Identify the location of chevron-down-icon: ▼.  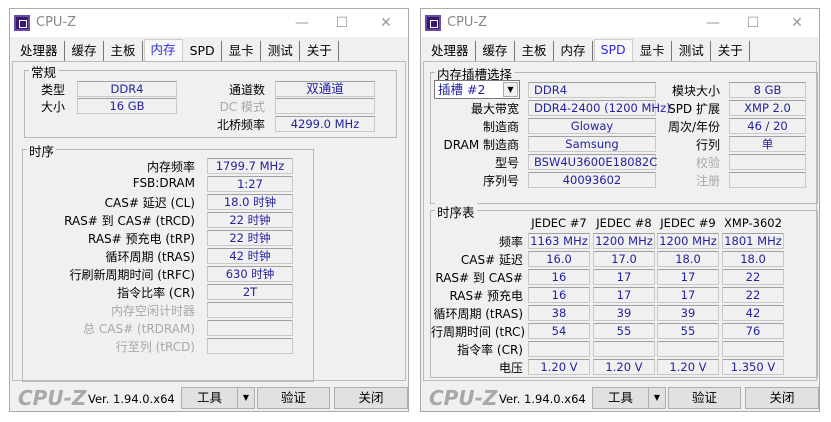
(510, 89).